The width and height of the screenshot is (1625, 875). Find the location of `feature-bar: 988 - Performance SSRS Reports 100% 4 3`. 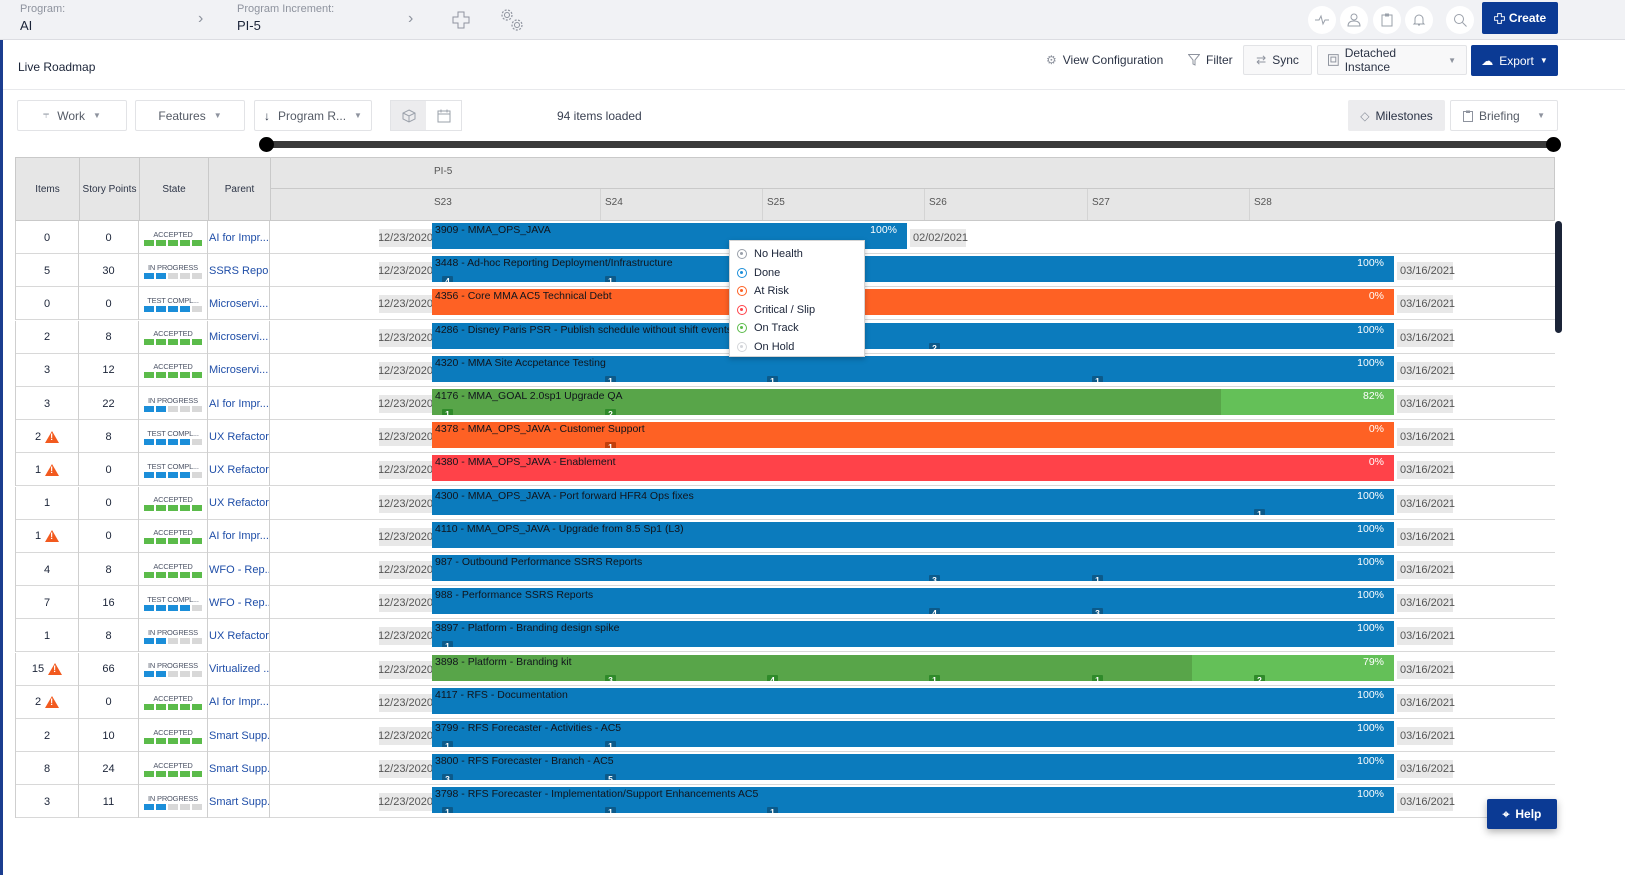

feature-bar: 988 - Performance SSRS Reports 100% 4 3 is located at coordinates (913, 601).